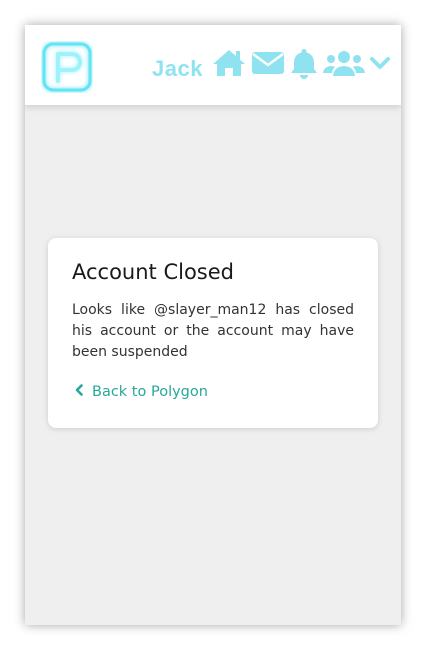 The height and width of the screenshot is (650, 426). Describe the element at coordinates (304, 63) in the screenshot. I see `bell-icon` at that location.